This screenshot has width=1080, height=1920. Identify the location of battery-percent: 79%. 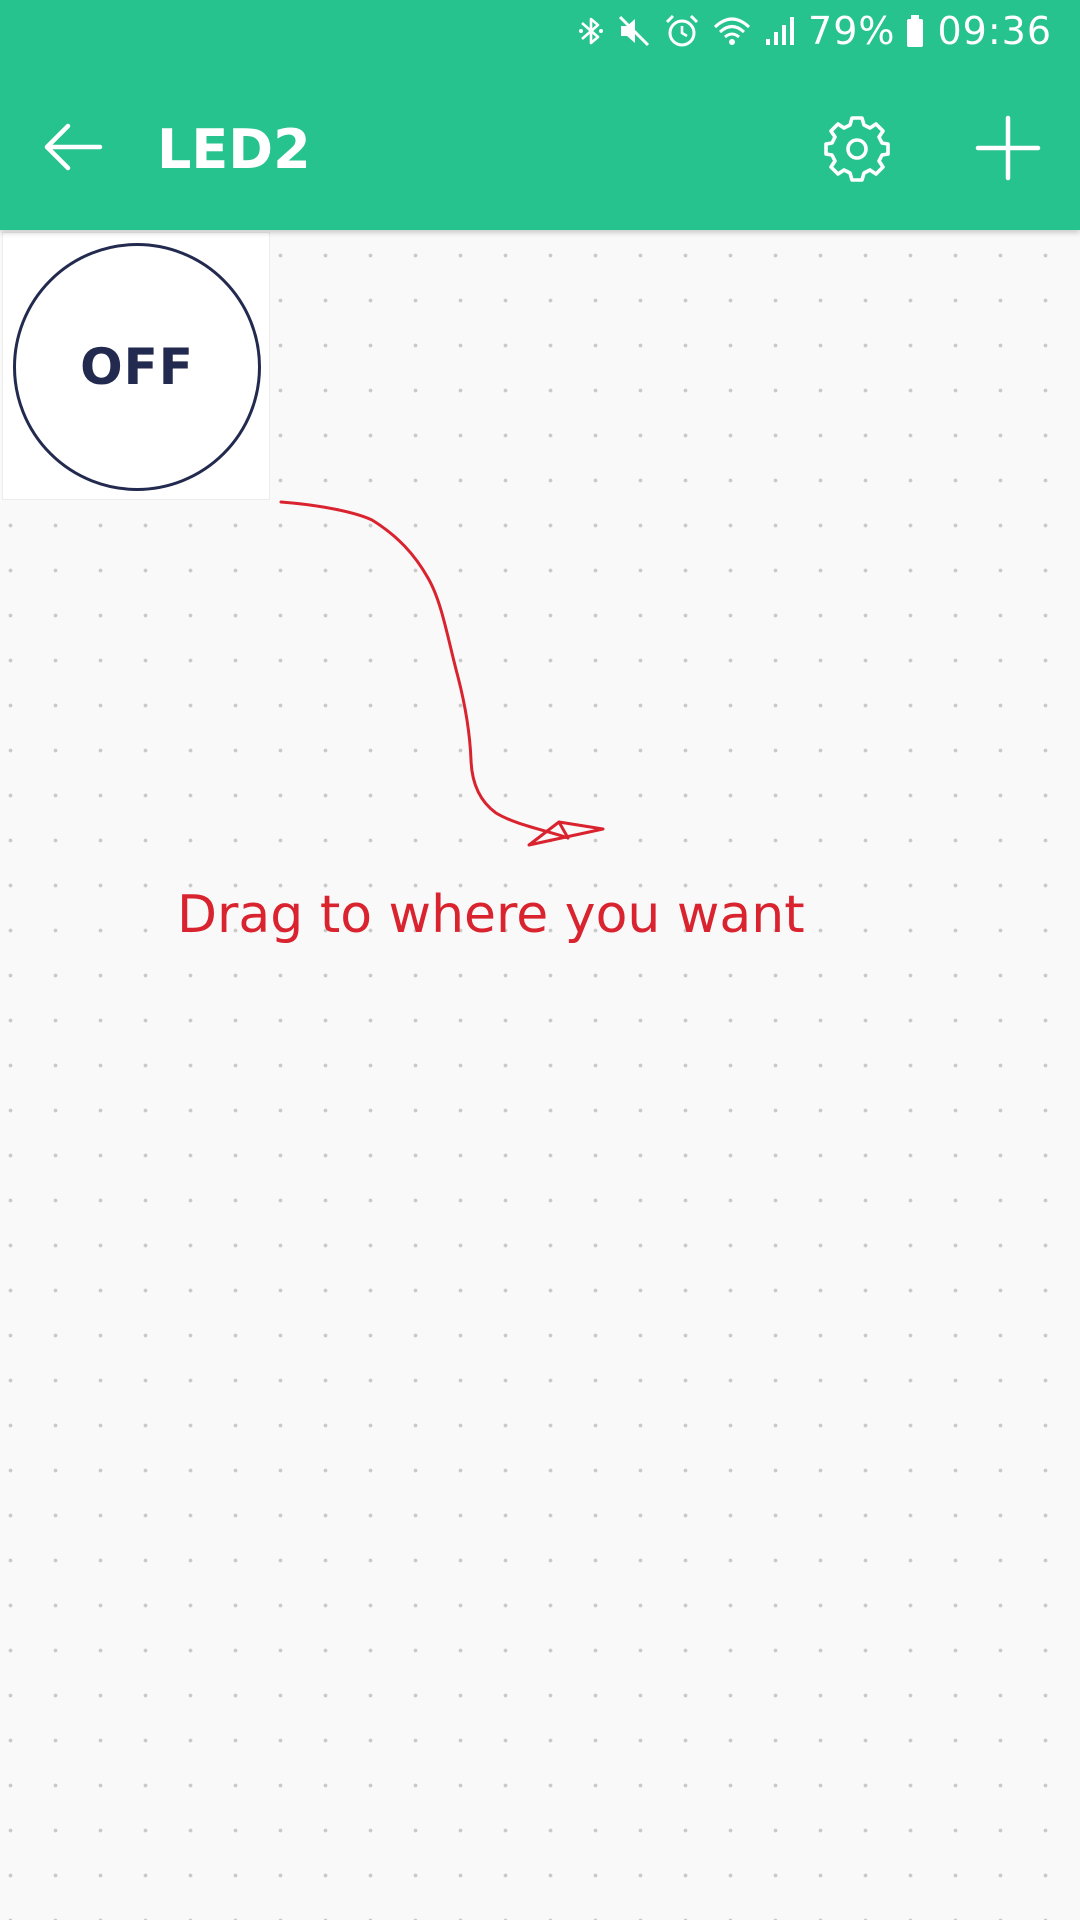
(852, 31).